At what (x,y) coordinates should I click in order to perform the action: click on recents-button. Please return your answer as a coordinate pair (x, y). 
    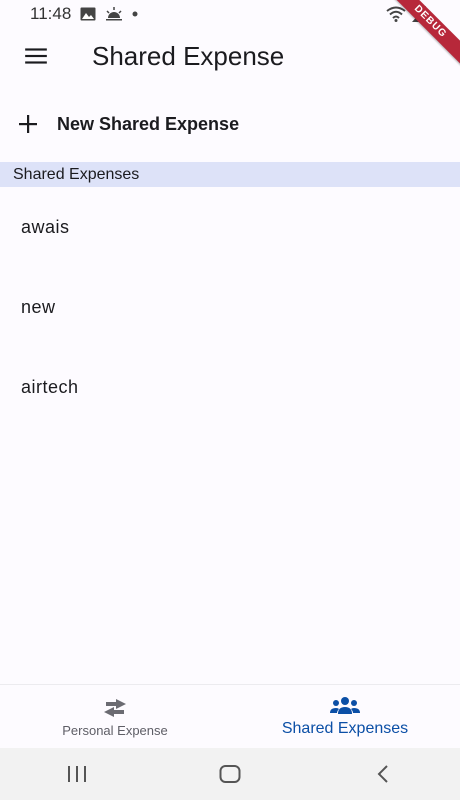
    Looking at the image, I should click on (77, 774).